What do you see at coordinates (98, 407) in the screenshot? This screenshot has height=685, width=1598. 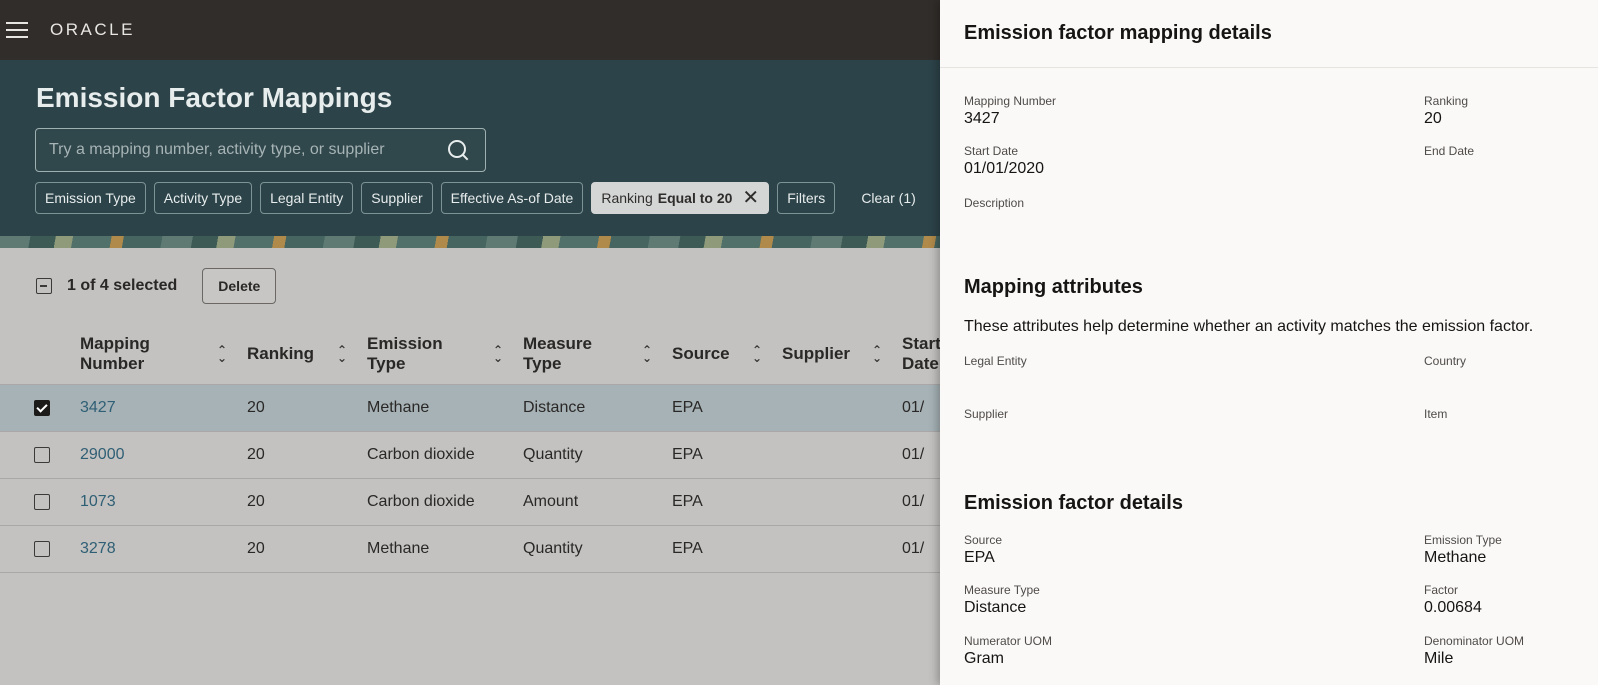 I see `mapping-number-link: 3427` at bounding box center [98, 407].